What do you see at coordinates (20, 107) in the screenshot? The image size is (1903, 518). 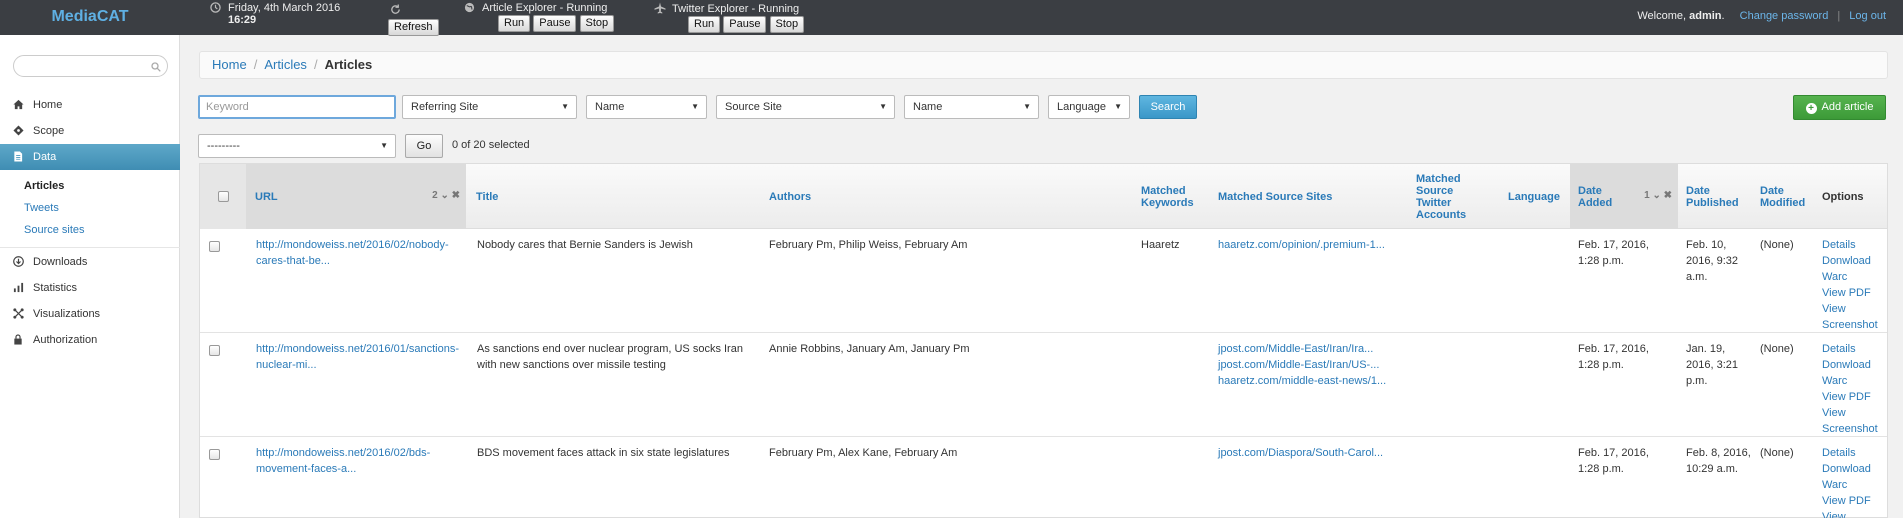 I see `home-icon` at bounding box center [20, 107].